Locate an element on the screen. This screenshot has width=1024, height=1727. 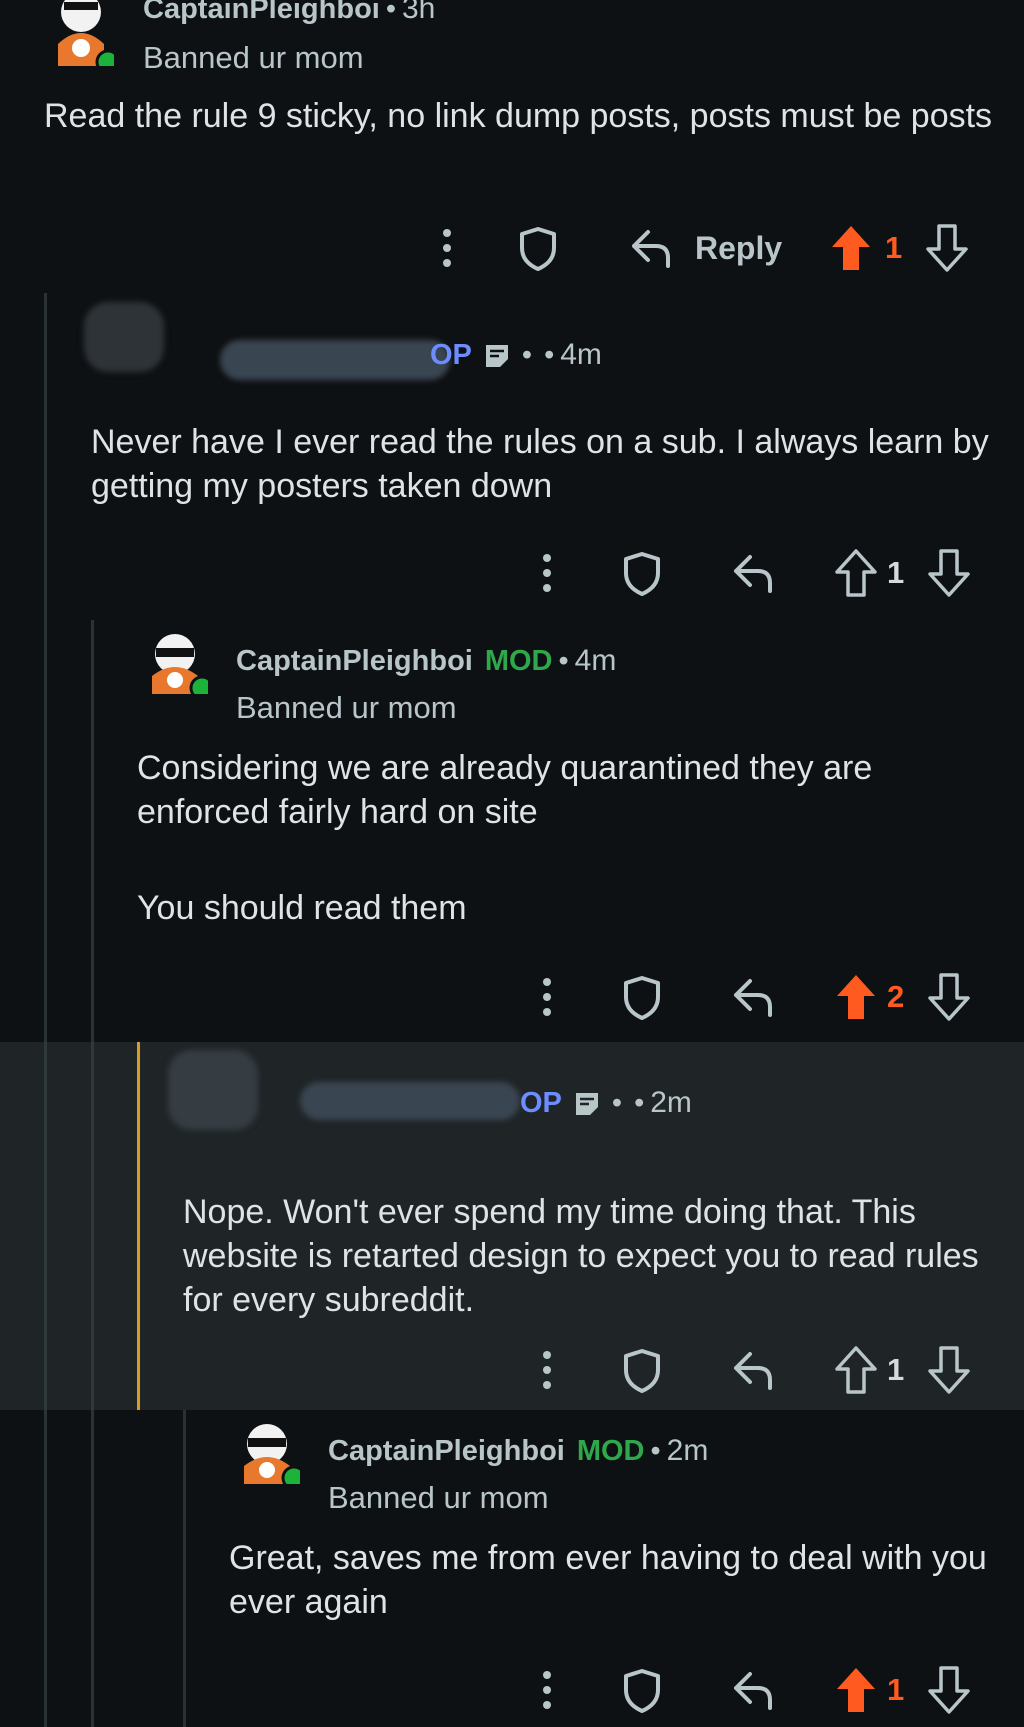
new-comment-highlight-bar is located at coordinates (138, 1226).